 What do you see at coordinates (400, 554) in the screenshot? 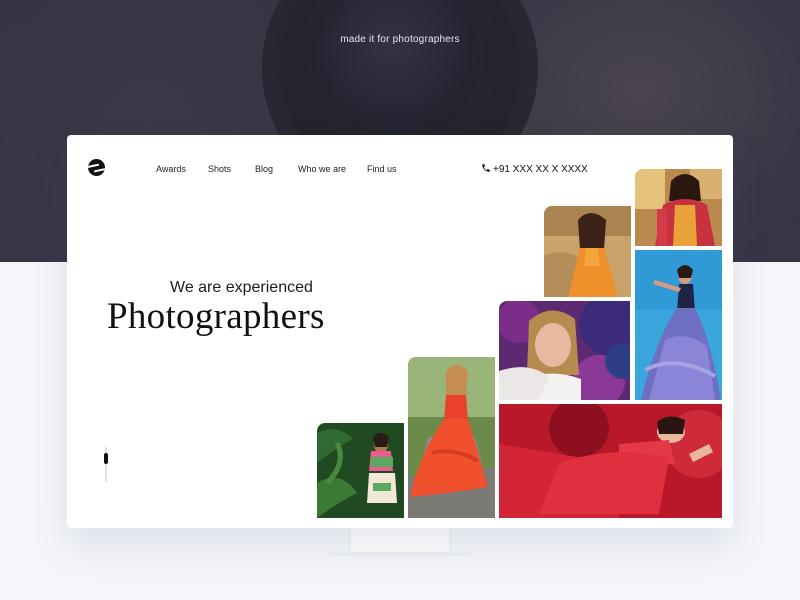
I see `monitor-stand-base` at bounding box center [400, 554].